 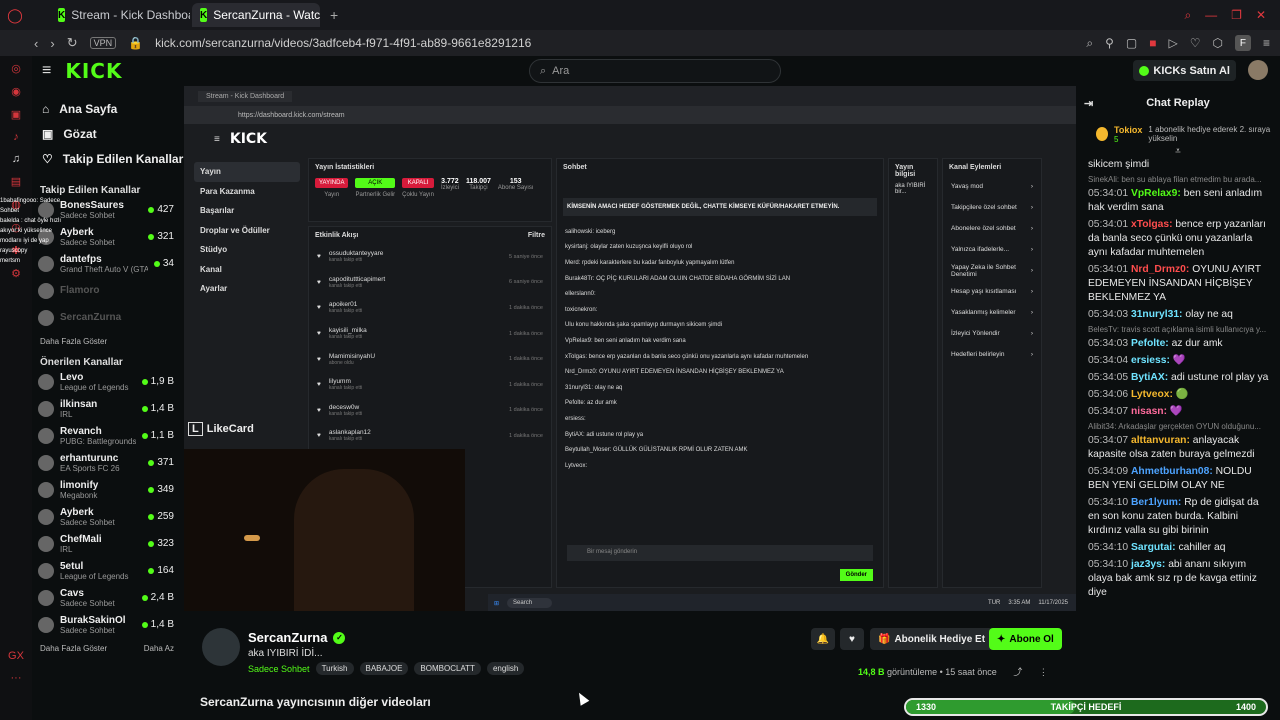 What do you see at coordinates (1261, 15) in the screenshot?
I see `close-icon: ✕` at bounding box center [1261, 15].